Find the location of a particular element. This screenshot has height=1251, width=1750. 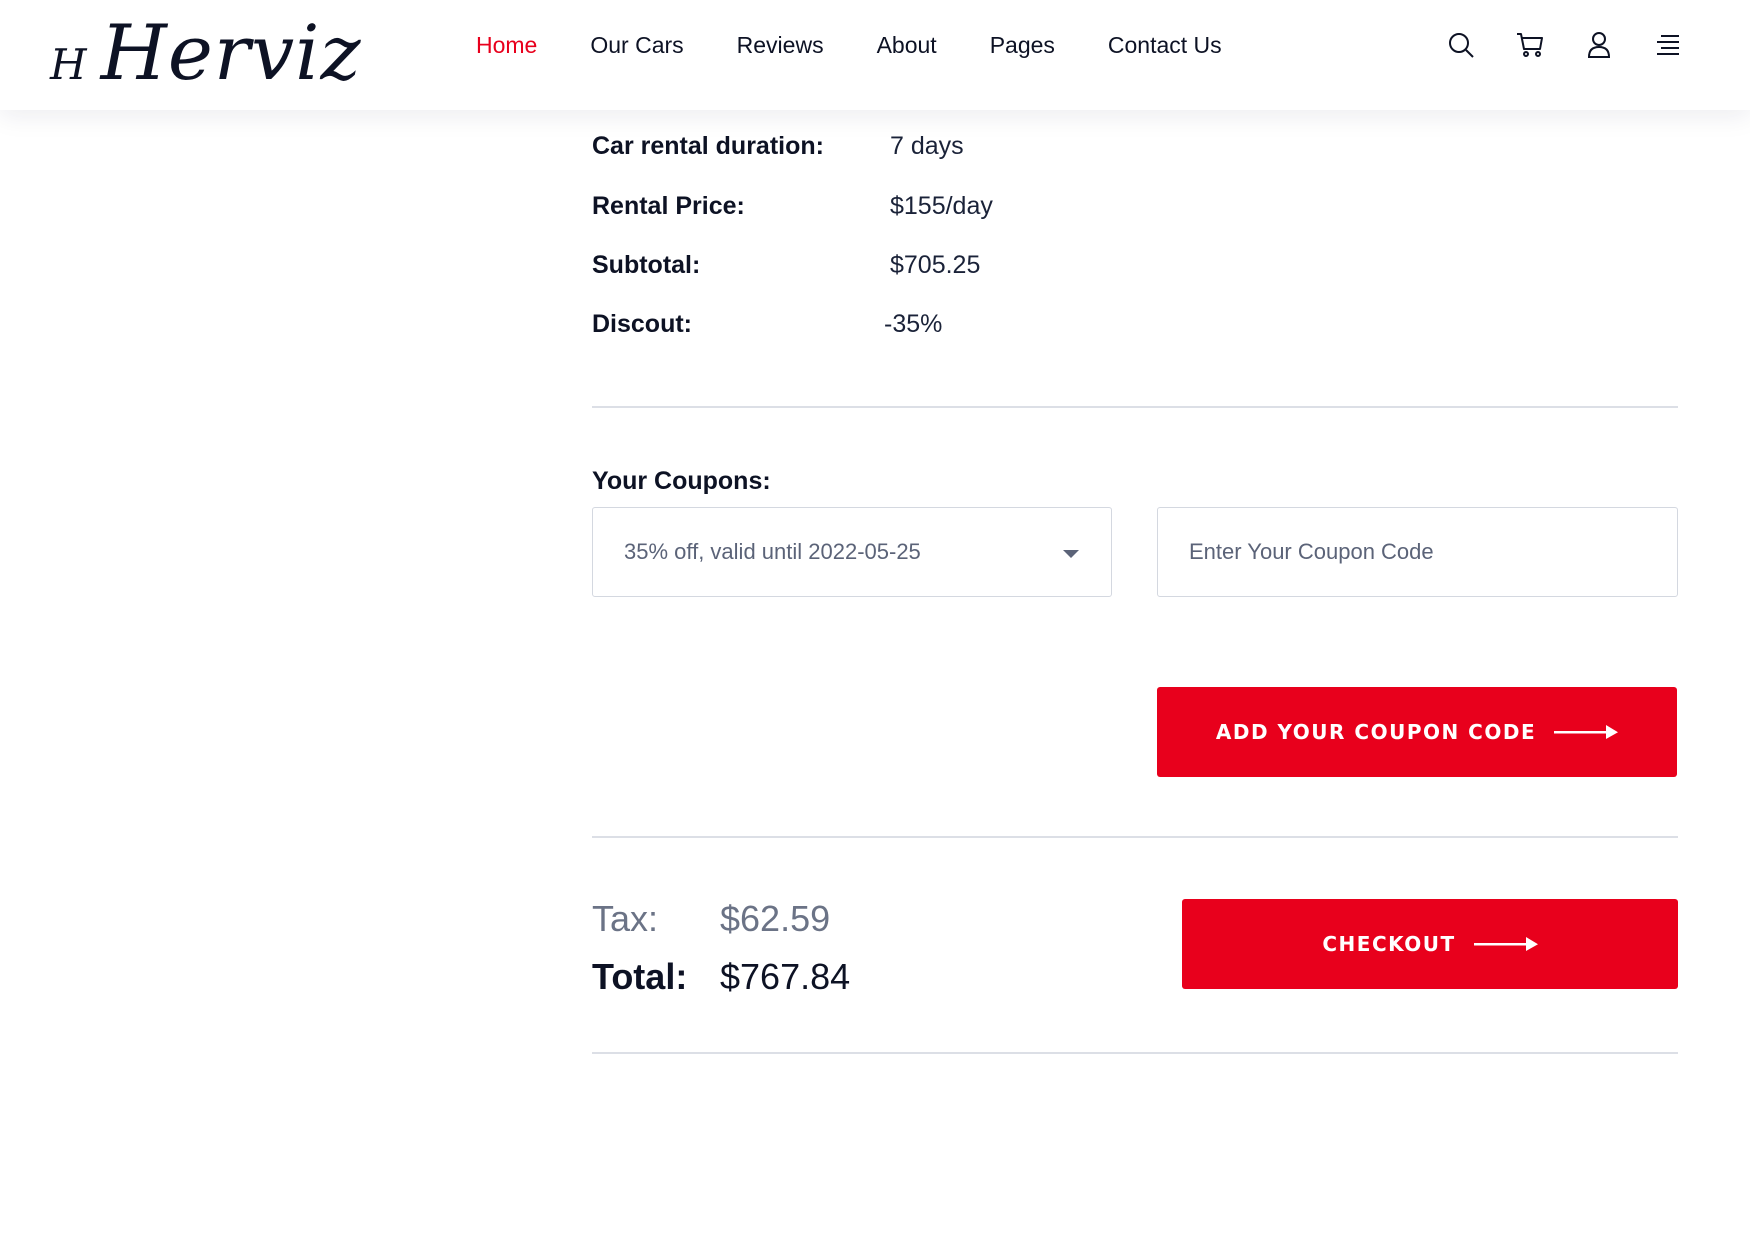

summary-row-price: Rental Price: $155/day is located at coordinates (1042, 206).